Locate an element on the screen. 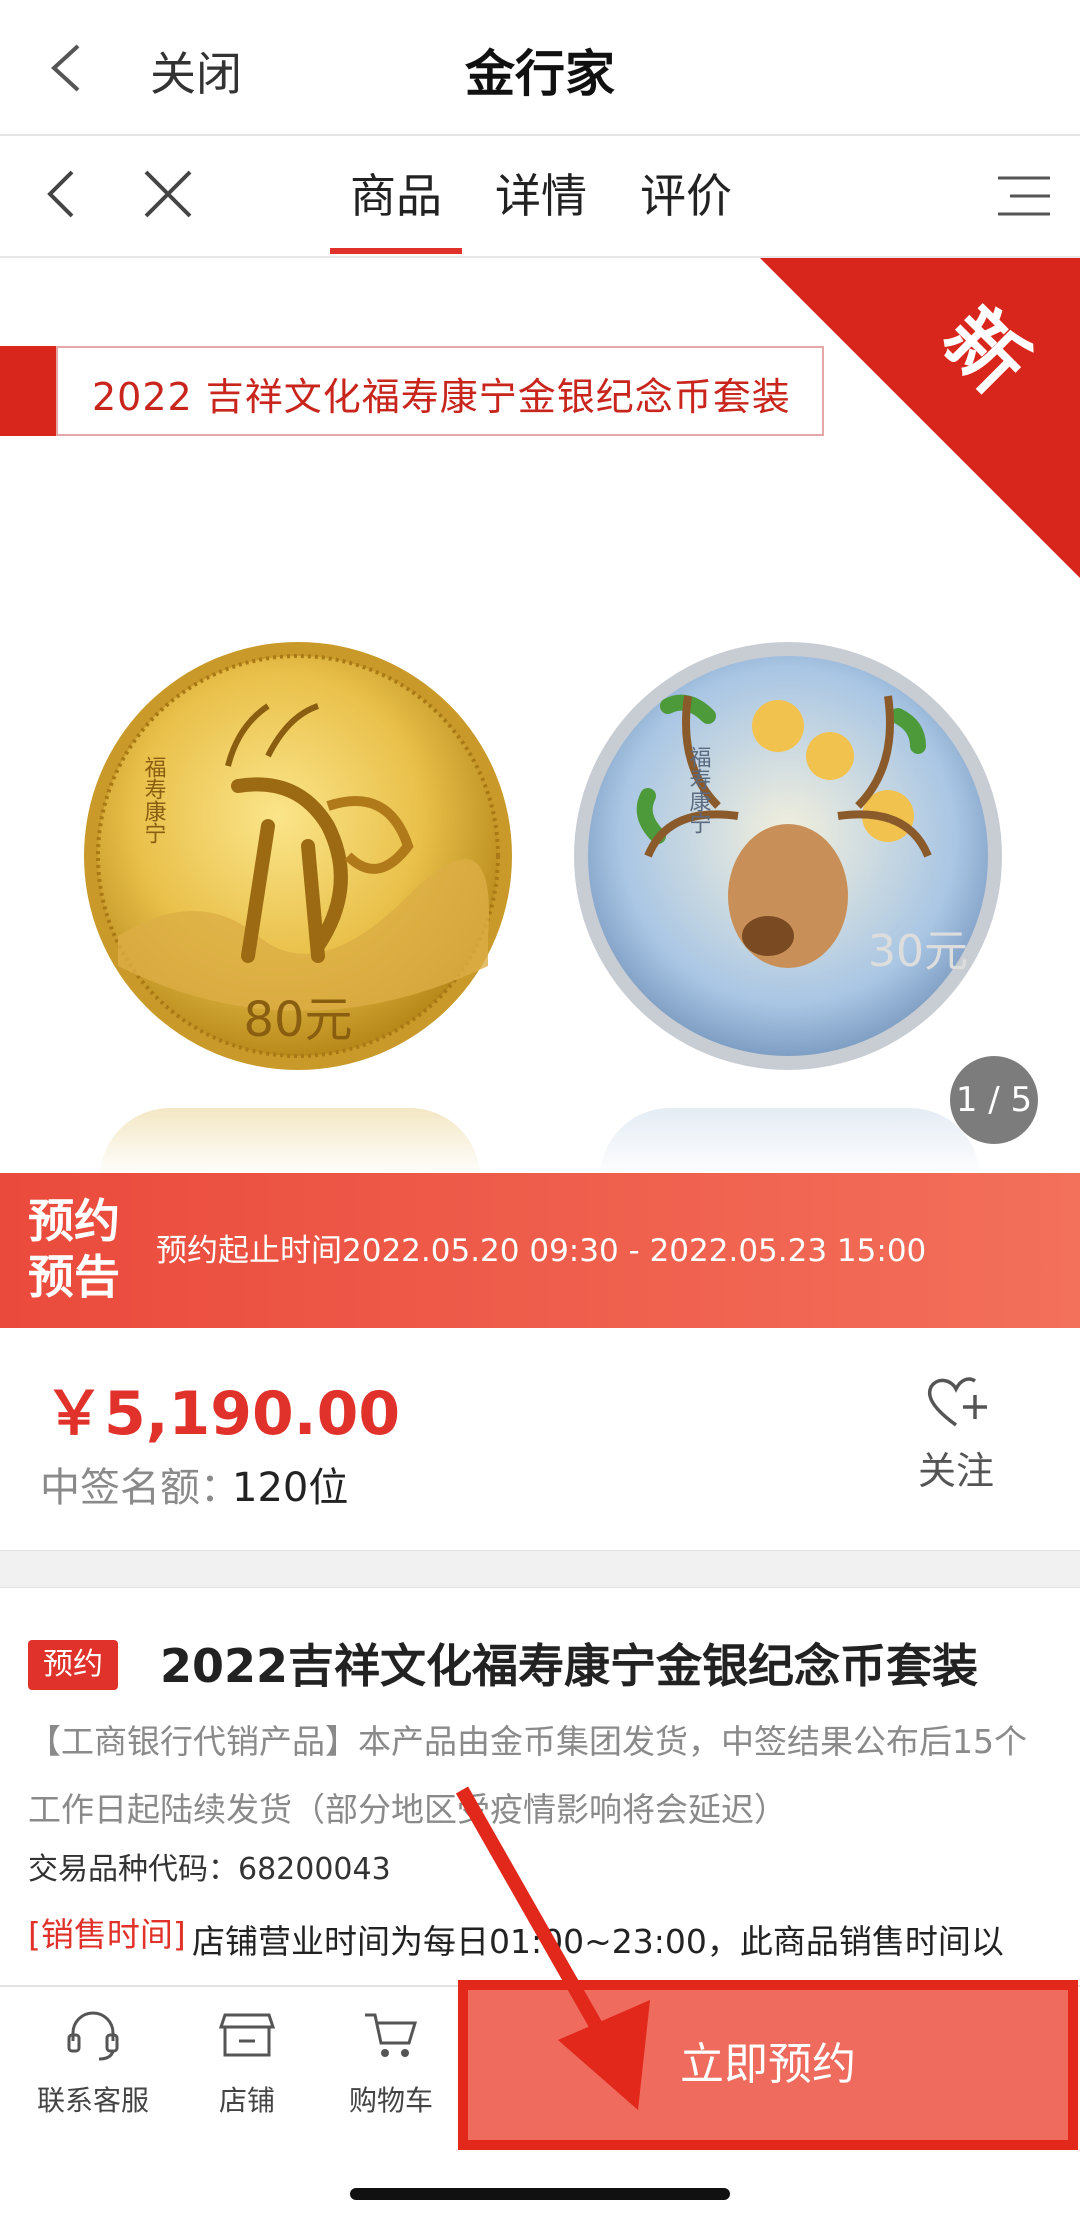  silver-coin-value: 30元 is located at coordinates (918, 951).